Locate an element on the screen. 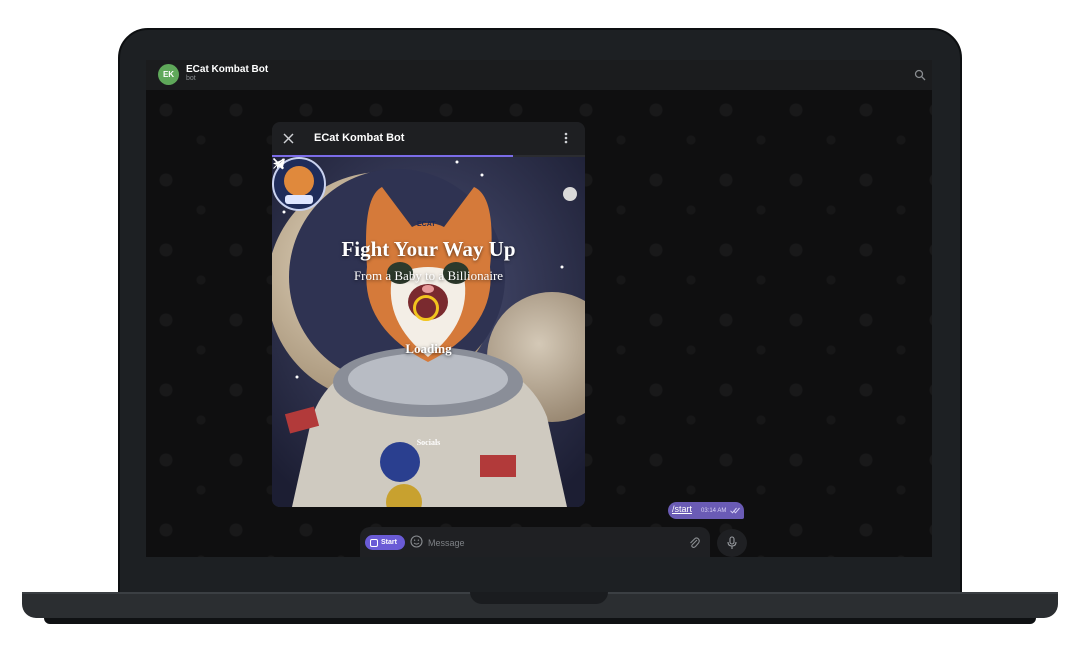 This screenshot has height=667, width=1080. laptop-base-shadow is located at coordinates (540, 621).